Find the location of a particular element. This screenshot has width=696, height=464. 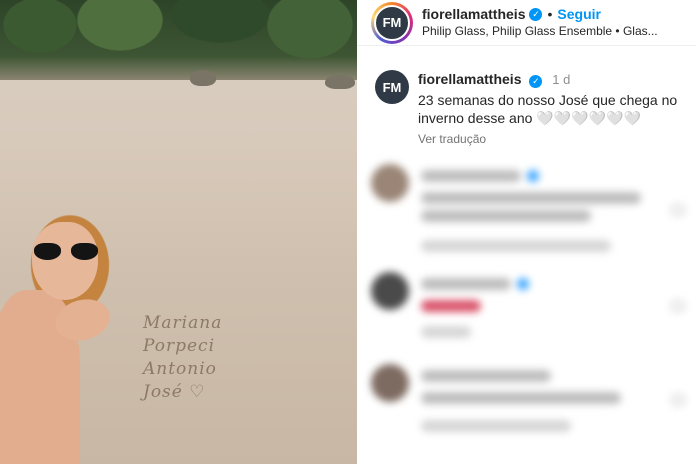

photo-woman-face is located at coordinates (65, 261).